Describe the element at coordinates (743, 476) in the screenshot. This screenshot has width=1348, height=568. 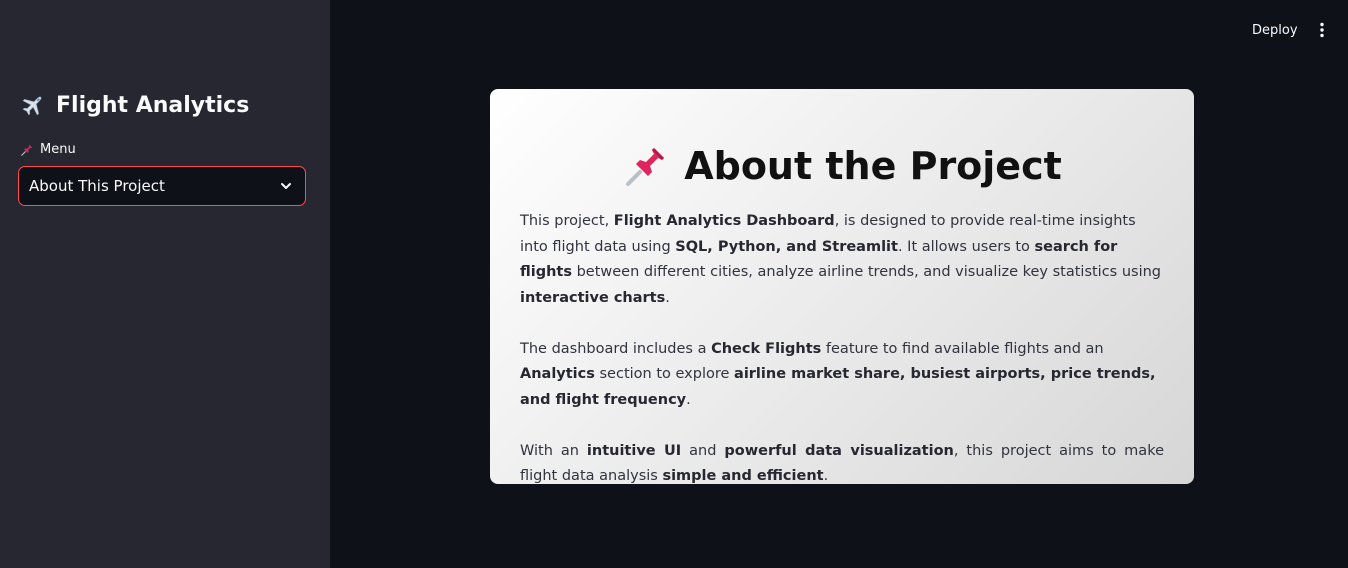
I see `bold-text: simple and efficient` at that location.